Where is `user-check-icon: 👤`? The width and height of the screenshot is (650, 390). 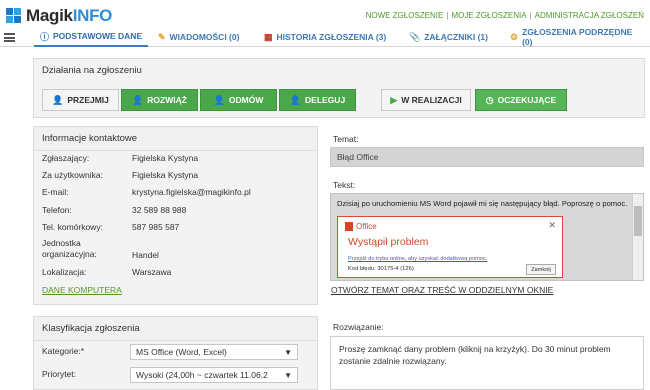 user-check-icon: 👤 is located at coordinates (138, 99).